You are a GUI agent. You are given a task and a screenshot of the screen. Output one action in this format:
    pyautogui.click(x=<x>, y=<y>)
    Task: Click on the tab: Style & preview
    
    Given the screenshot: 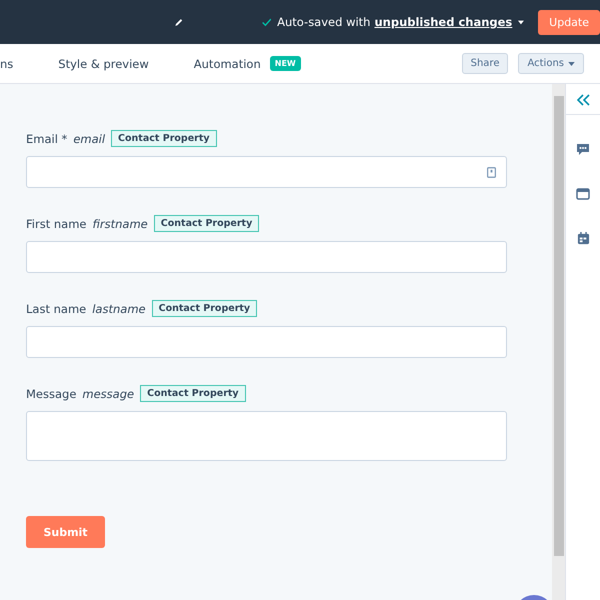 What is the action you would take?
    pyautogui.click(x=103, y=63)
    